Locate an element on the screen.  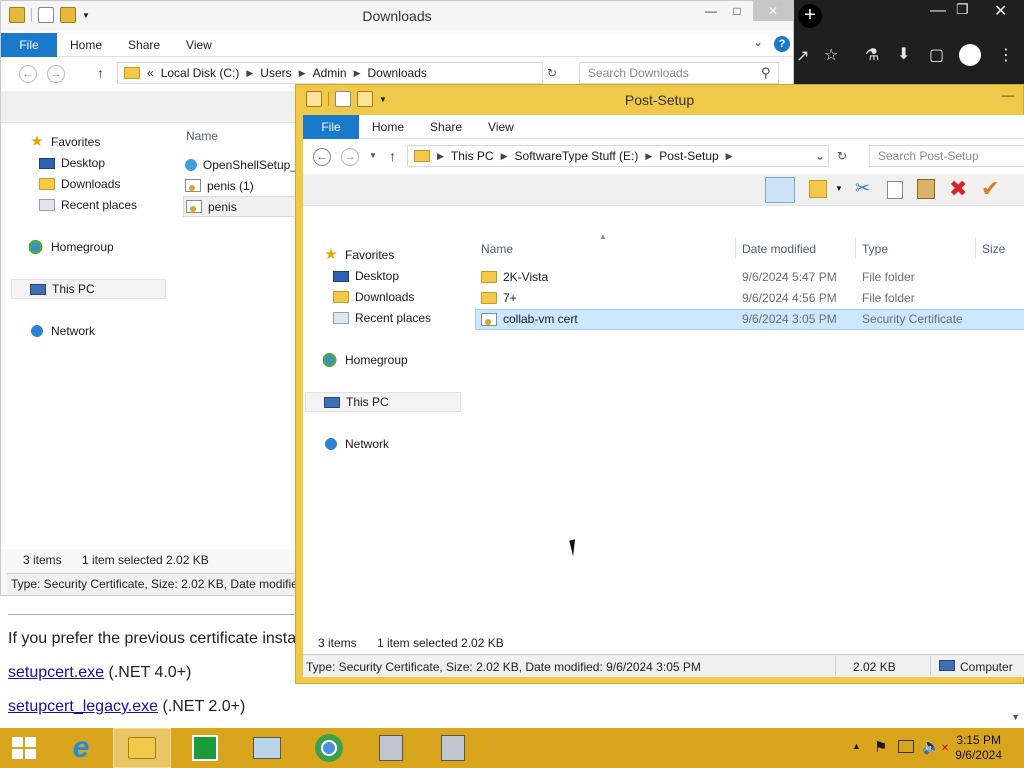
preview-pane-icon is located at coordinates (780, 190).